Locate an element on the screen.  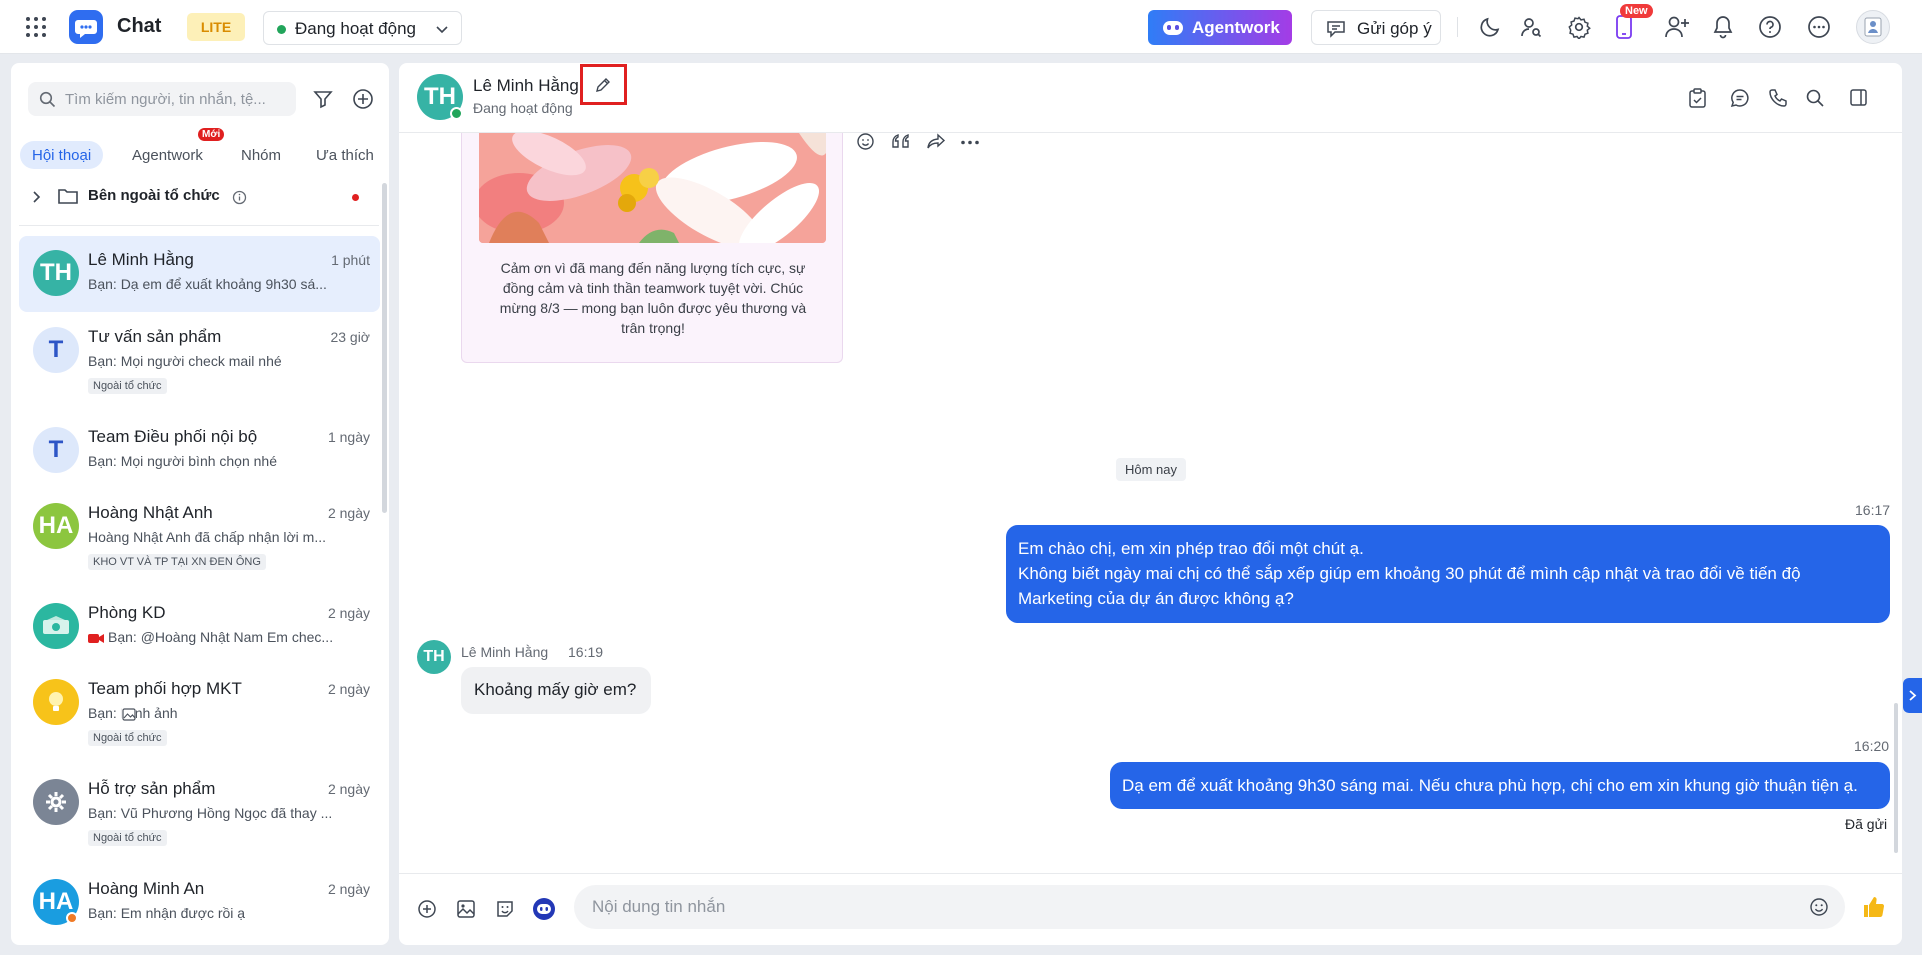
tab-conversations: Hội thoại is located at coordinates (62, 155).